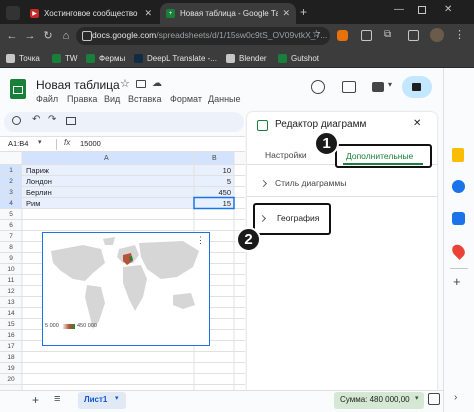 This screenshot has height=412, width=474. What do you see at coordinates (213, 192) in the screenshot?
I see `cell-b3: 450` at bounding box center [213, 192].